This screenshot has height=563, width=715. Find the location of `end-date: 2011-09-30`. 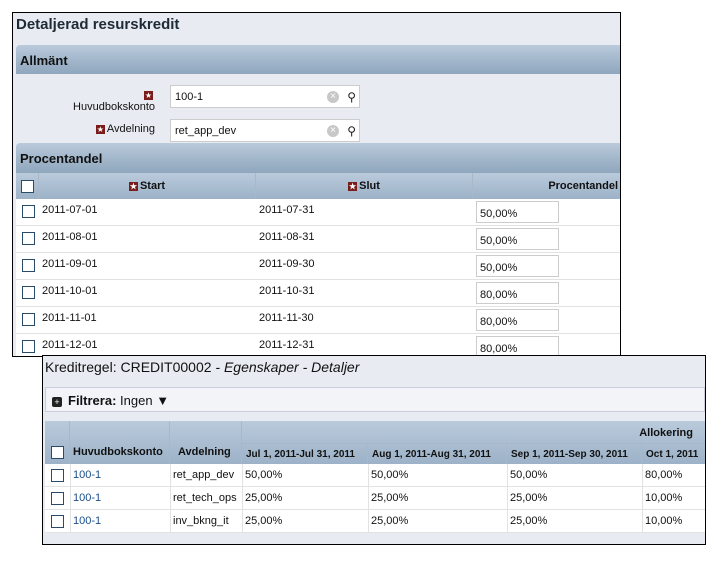

end-date: 2011-09-30 is located at coordinates (287, 264).